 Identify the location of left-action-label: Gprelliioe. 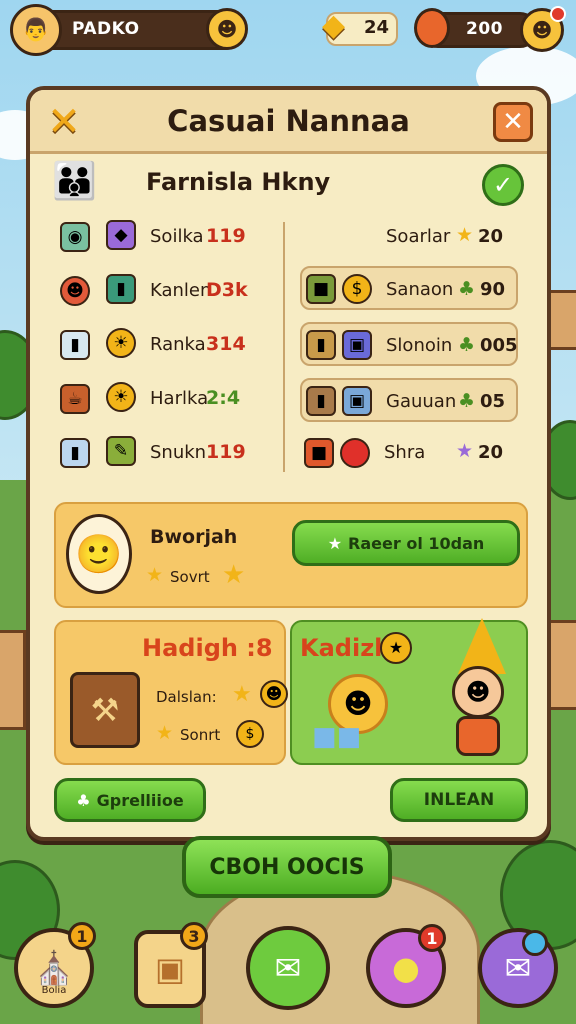
(140, 800).